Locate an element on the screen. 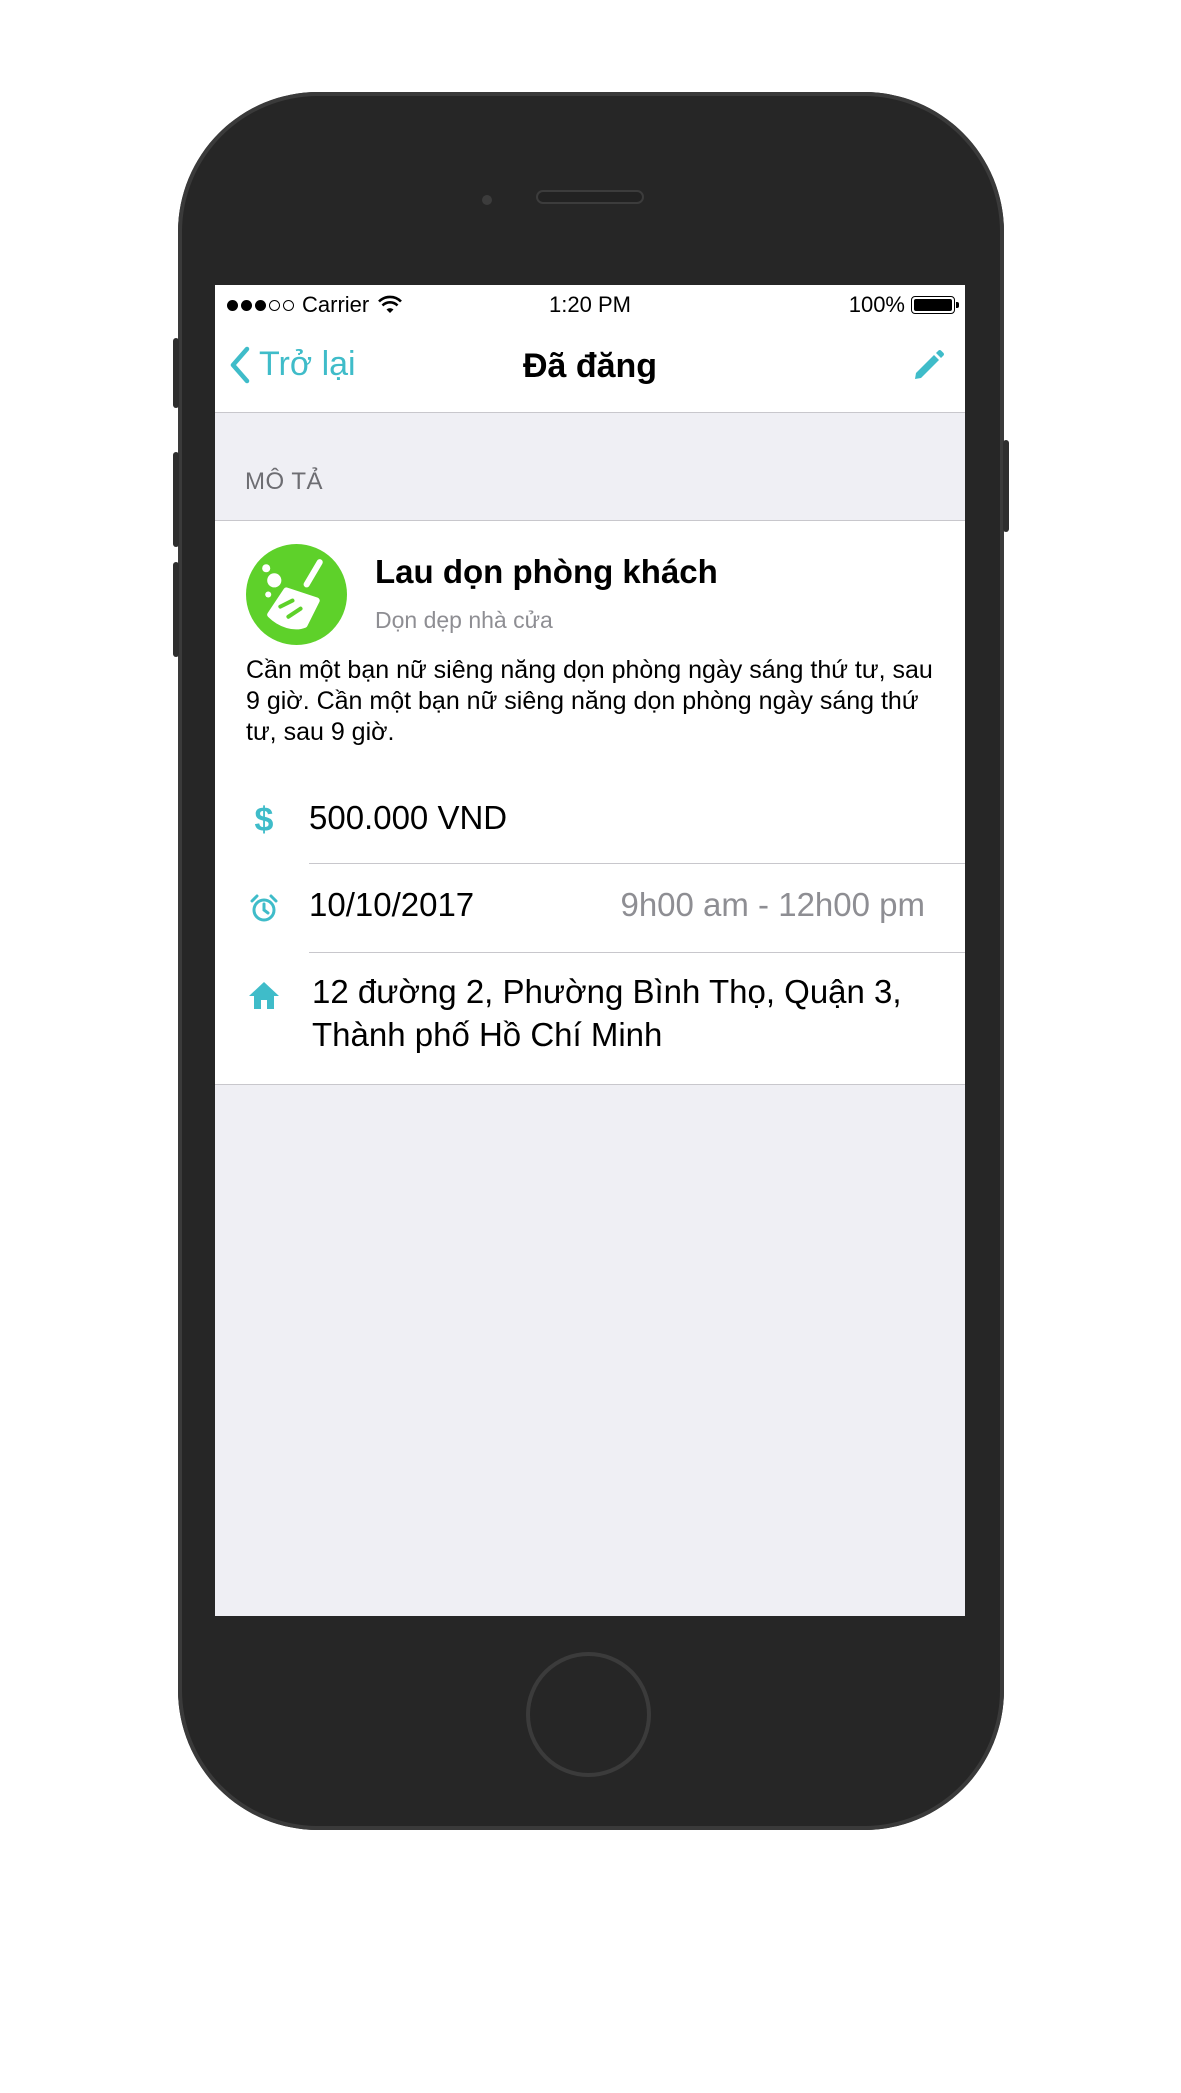 Image resolution: width=1181 pixels, height=2093 pixels. pencil-icon is located at coordinates (929, 364).